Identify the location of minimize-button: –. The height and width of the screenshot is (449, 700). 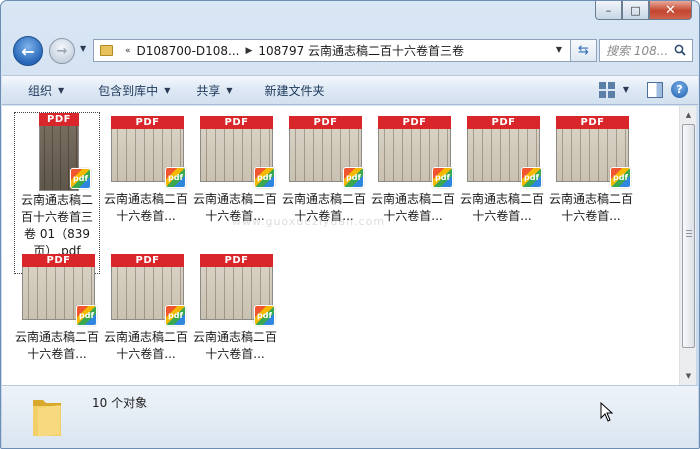
(608, 10).